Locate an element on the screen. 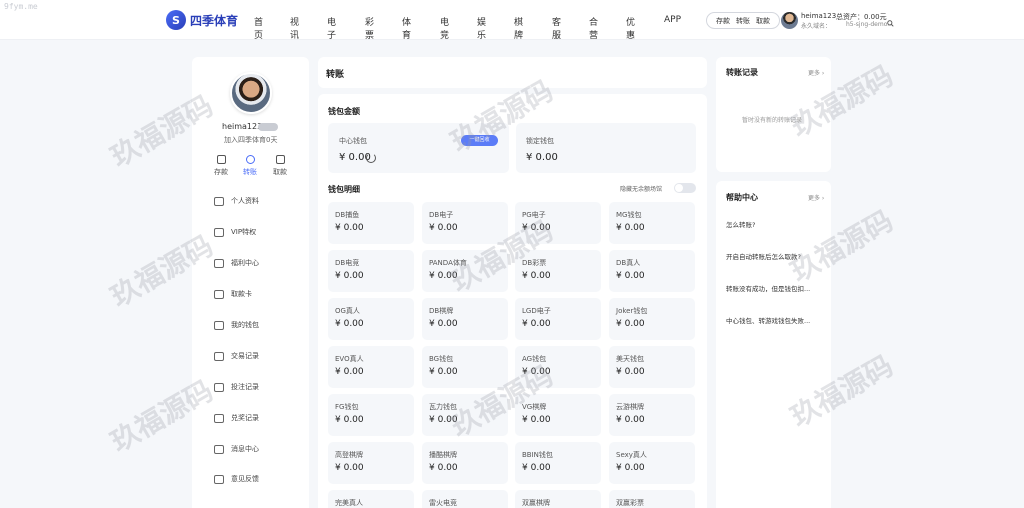 The width and height of the screenshot is (1024, 508). wallet-tile: BBIN钱包 ¥ 0.00 is located at coordinates (558, 463).